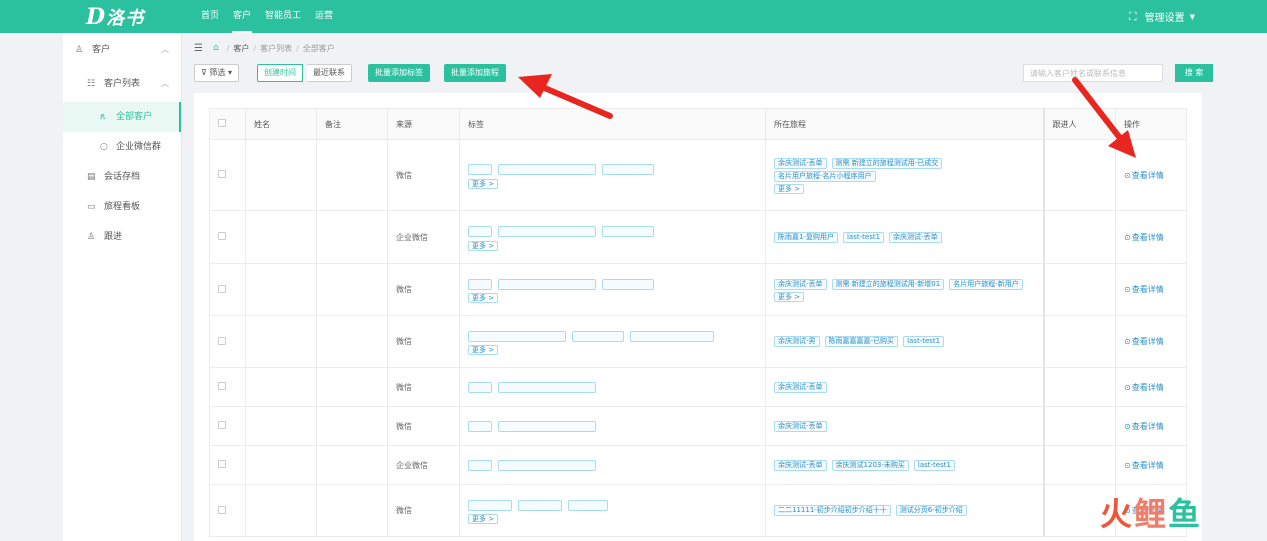 The height and width of the screenshot is (541, 1267). I want to click on tags-cell, so click(612, 387).